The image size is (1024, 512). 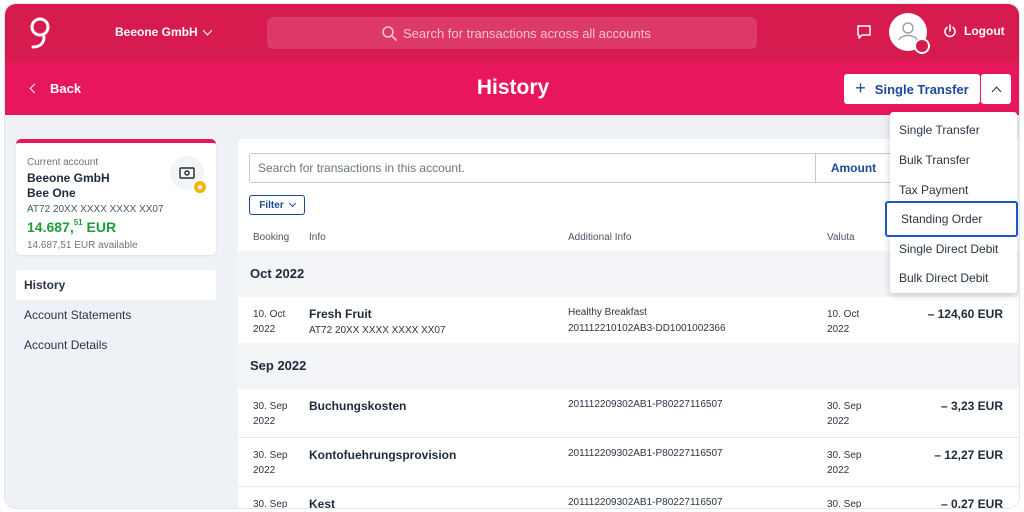 I want to click on column-header-info: Info, so click(x=317, y=237).